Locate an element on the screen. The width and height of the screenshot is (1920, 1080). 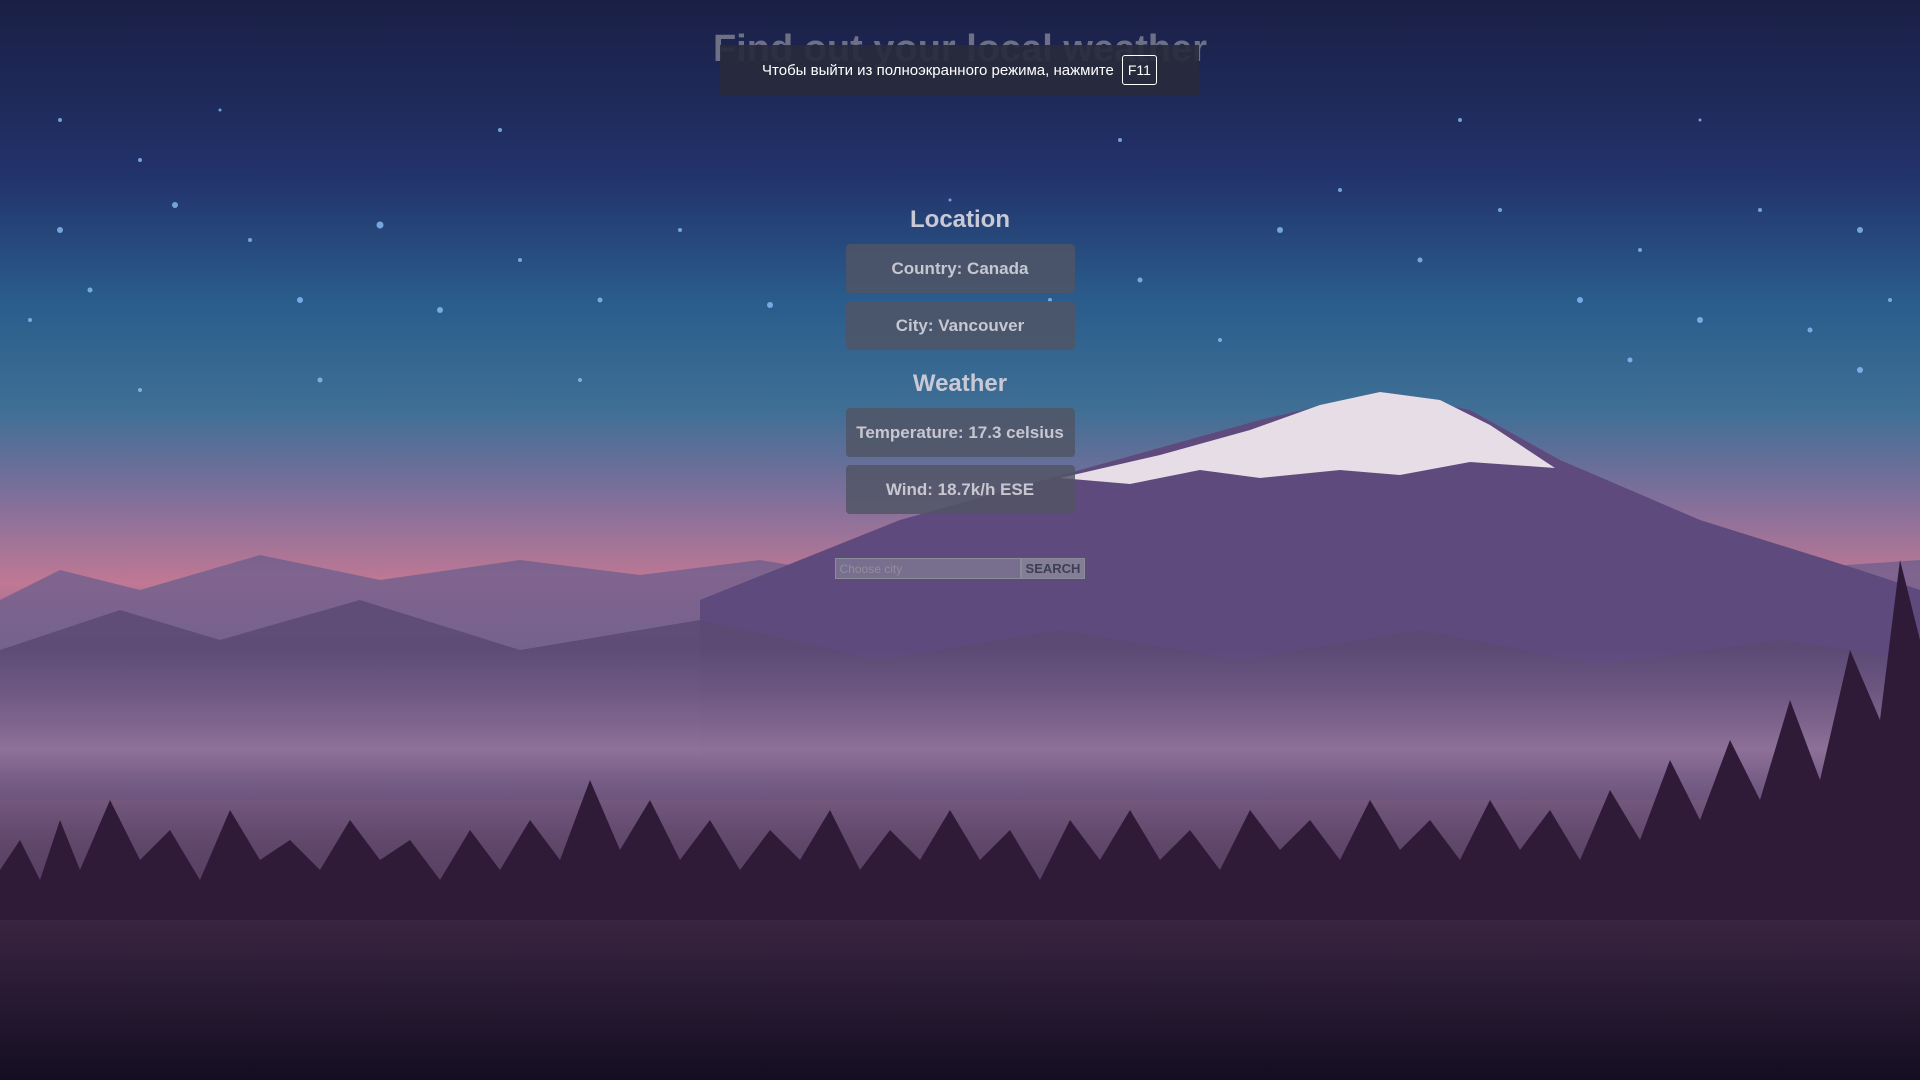
country-card: Country: Canada is located at coordinates (960, 268).